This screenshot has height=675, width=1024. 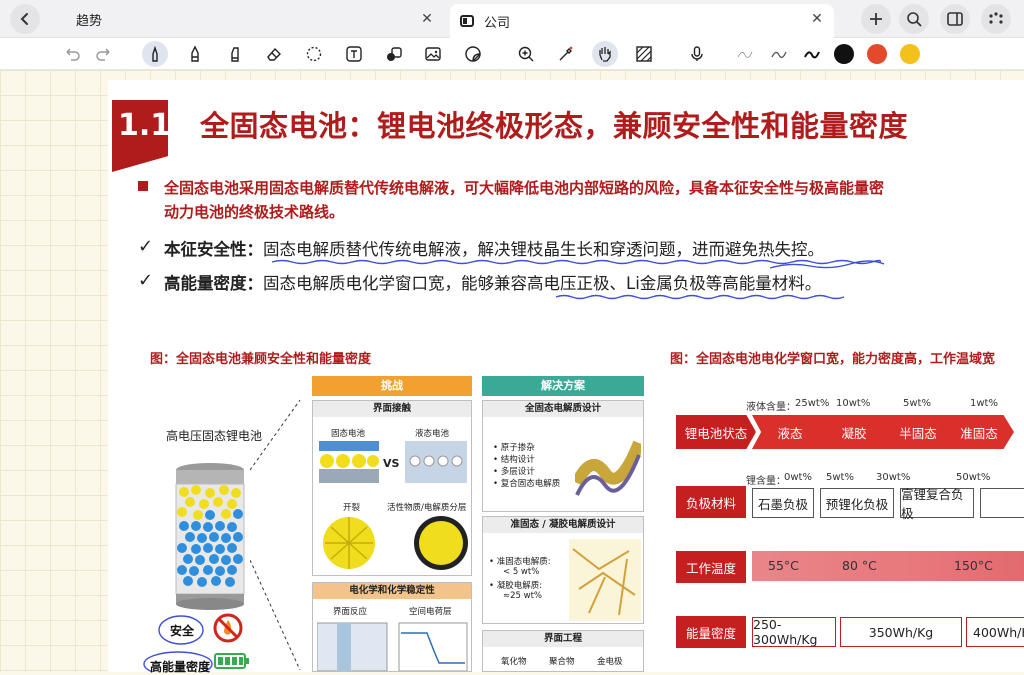 What do you see at coordinates (519, 586) in the screenshot?
I see `quasi-item-text: 凝胶电解质:` at bounding box center [519, 586].